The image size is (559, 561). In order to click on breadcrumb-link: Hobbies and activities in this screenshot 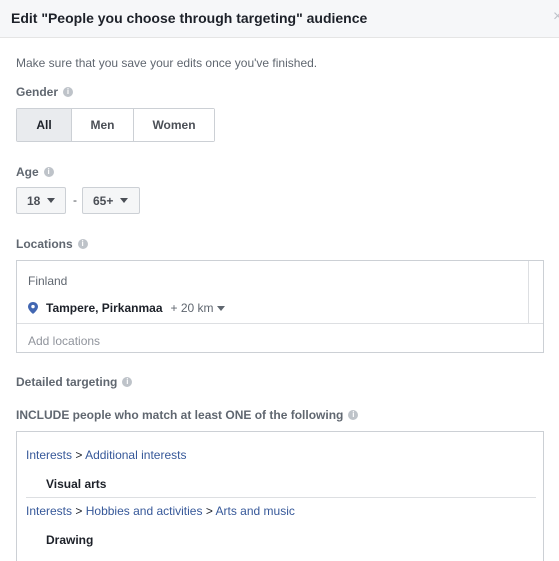, I will do `click(144, 511)`.